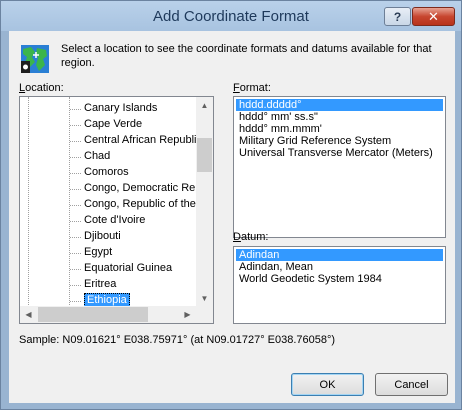 This screenshot has height=410, width=462. Describe the element at coordinates (204, 298) in the screenshot. I see `scroll-down-arrow-icon: ▼` at that location.